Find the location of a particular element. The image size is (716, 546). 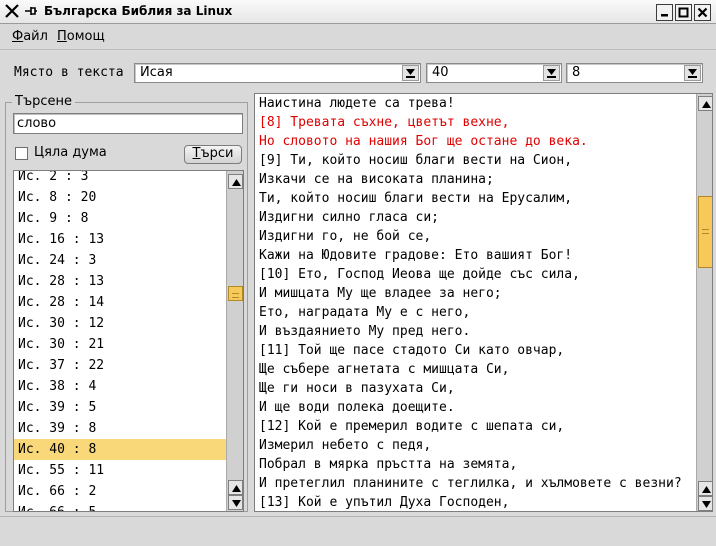

status-bar is located at coordinates (358, 531).